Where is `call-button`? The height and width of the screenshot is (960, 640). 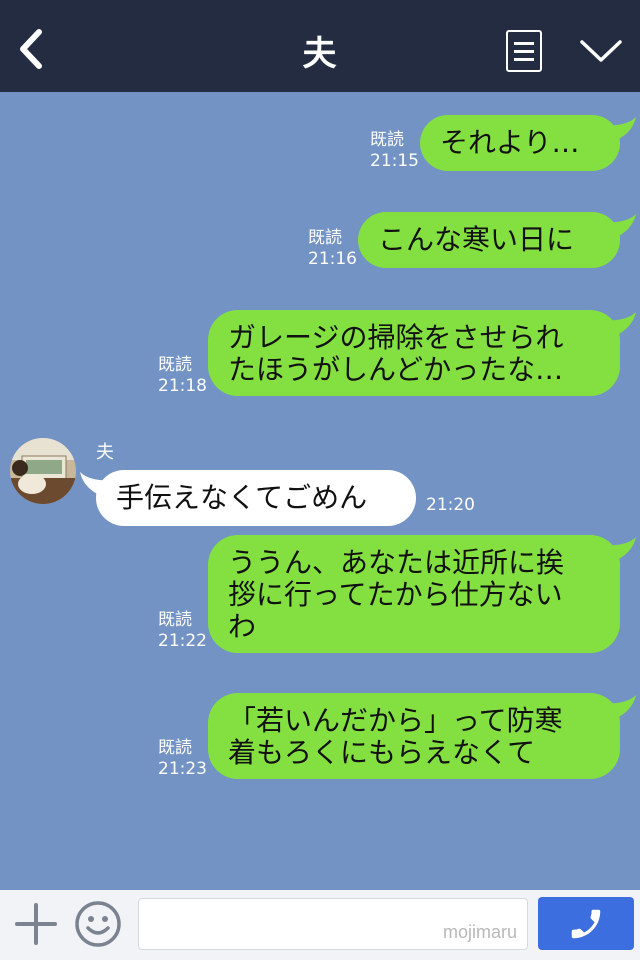 call-button is located at coordinates (586, 923).